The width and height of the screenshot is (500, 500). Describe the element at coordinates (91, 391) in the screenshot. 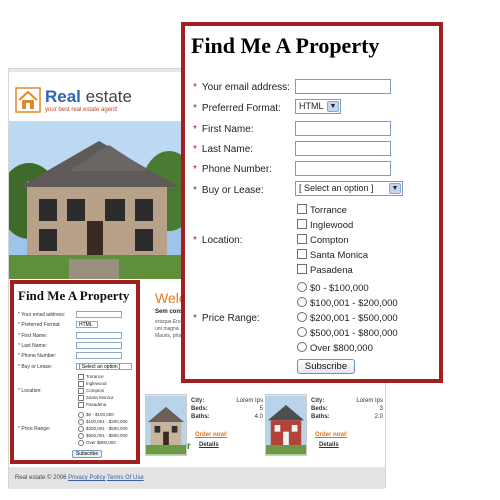

I see `mini-location-option: Compton` at that location.